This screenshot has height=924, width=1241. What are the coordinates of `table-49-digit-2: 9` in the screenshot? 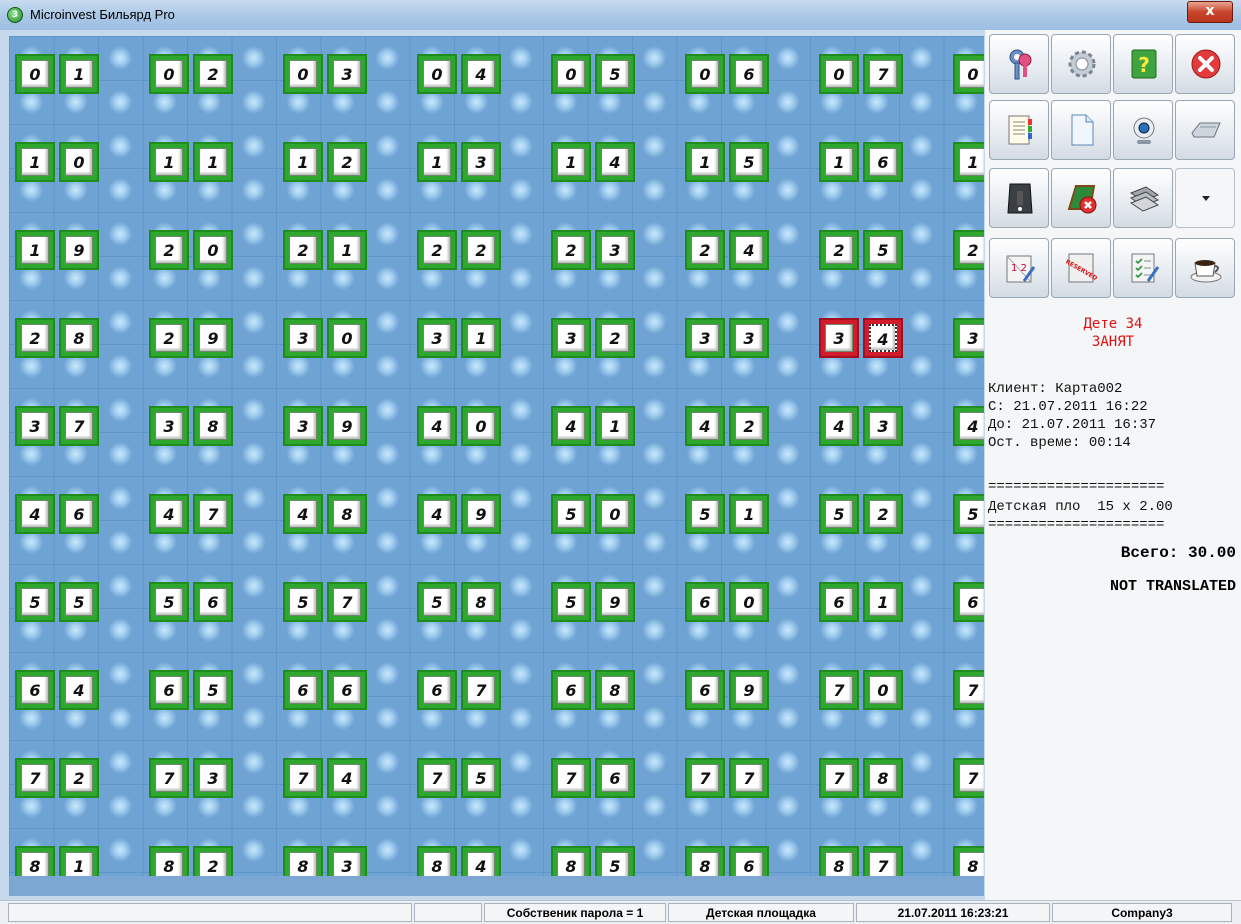 It's located at (481, 514).